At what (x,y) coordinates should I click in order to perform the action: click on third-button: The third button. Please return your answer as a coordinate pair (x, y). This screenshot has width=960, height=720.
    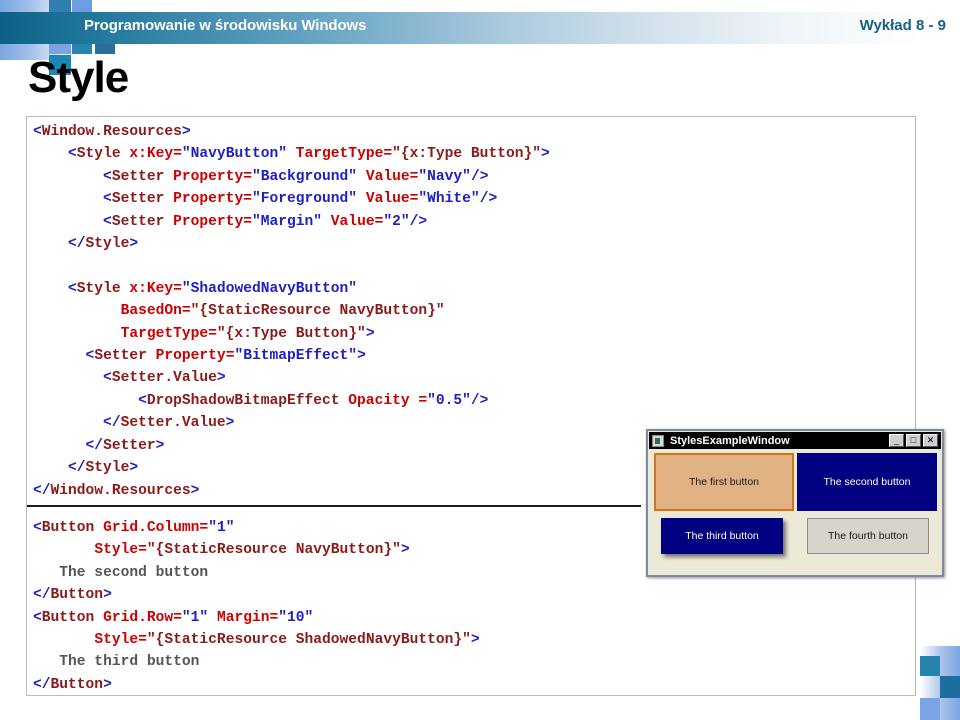
    Looking at the image, I should click on (722, 536).